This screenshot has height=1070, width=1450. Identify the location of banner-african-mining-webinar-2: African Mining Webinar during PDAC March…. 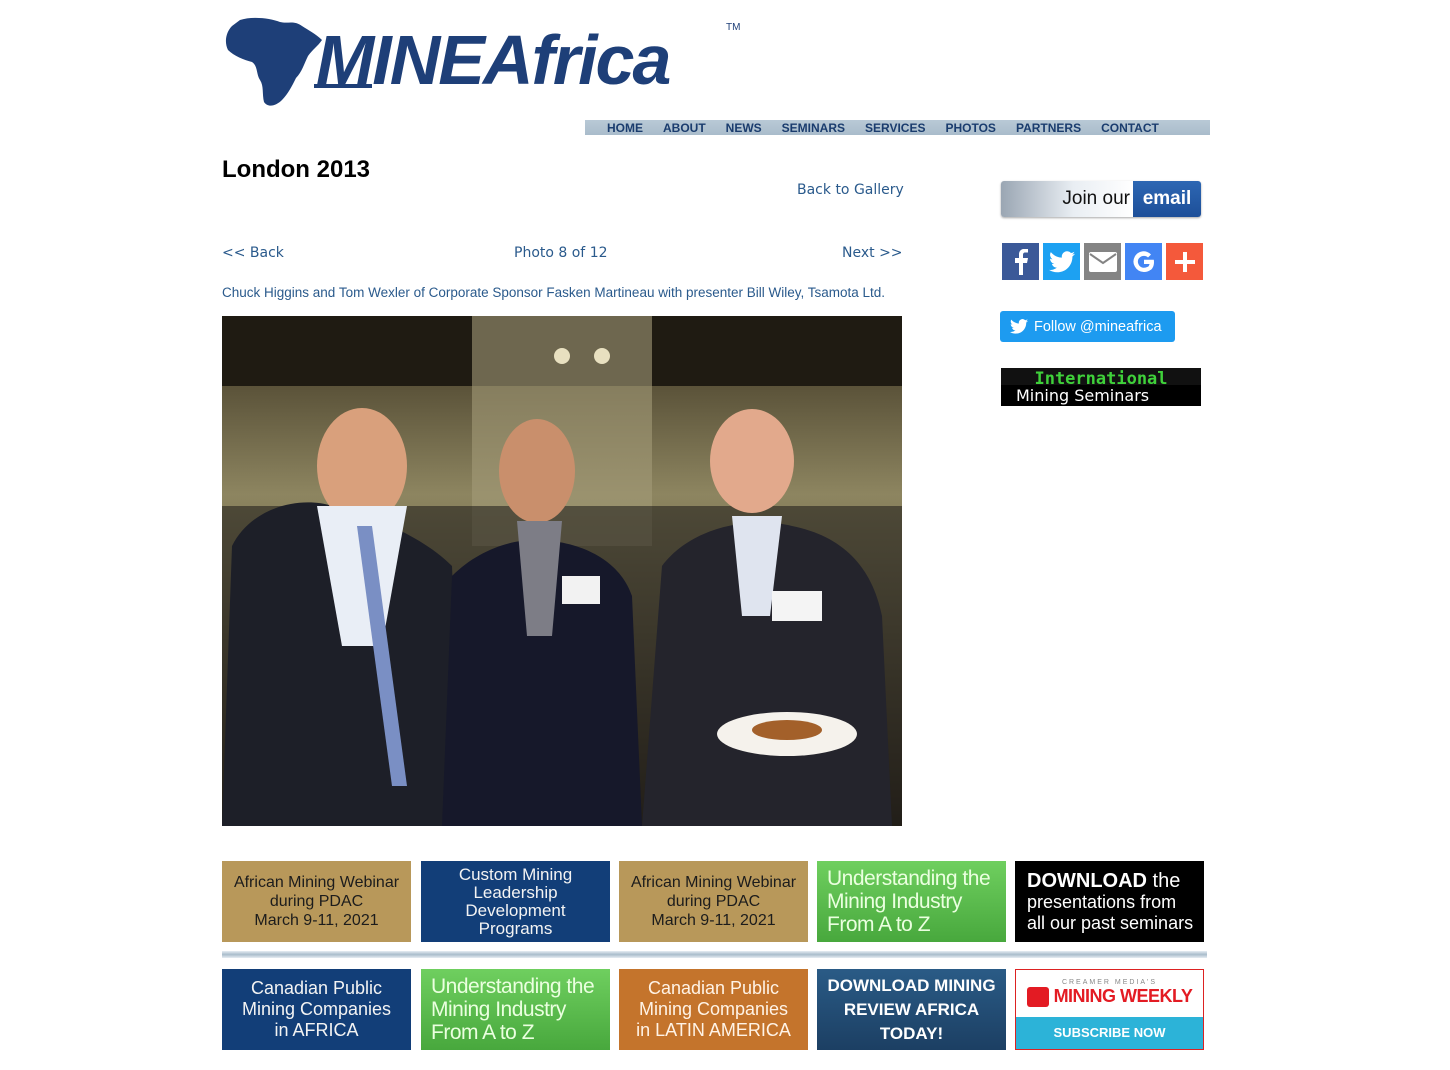
(713, 901).